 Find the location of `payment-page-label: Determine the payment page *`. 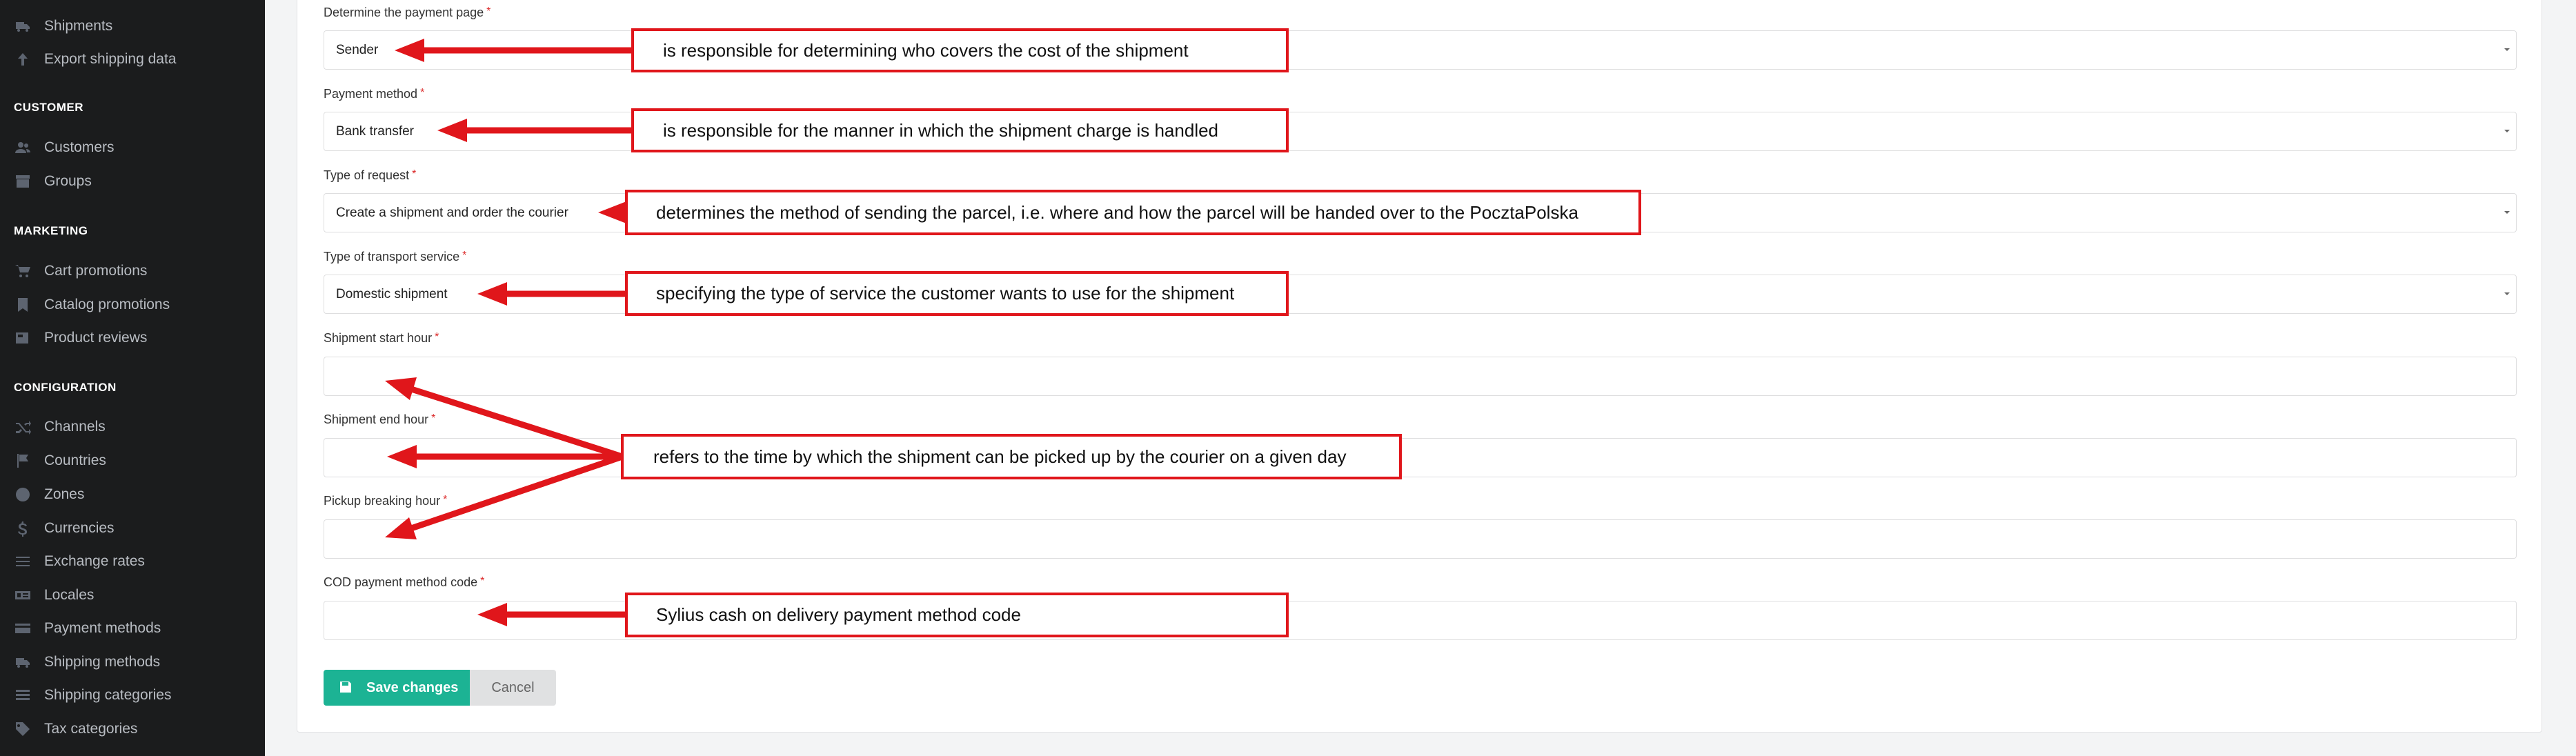

payment-page-label: Determine the payment page * is located at coordinates (407, 13).